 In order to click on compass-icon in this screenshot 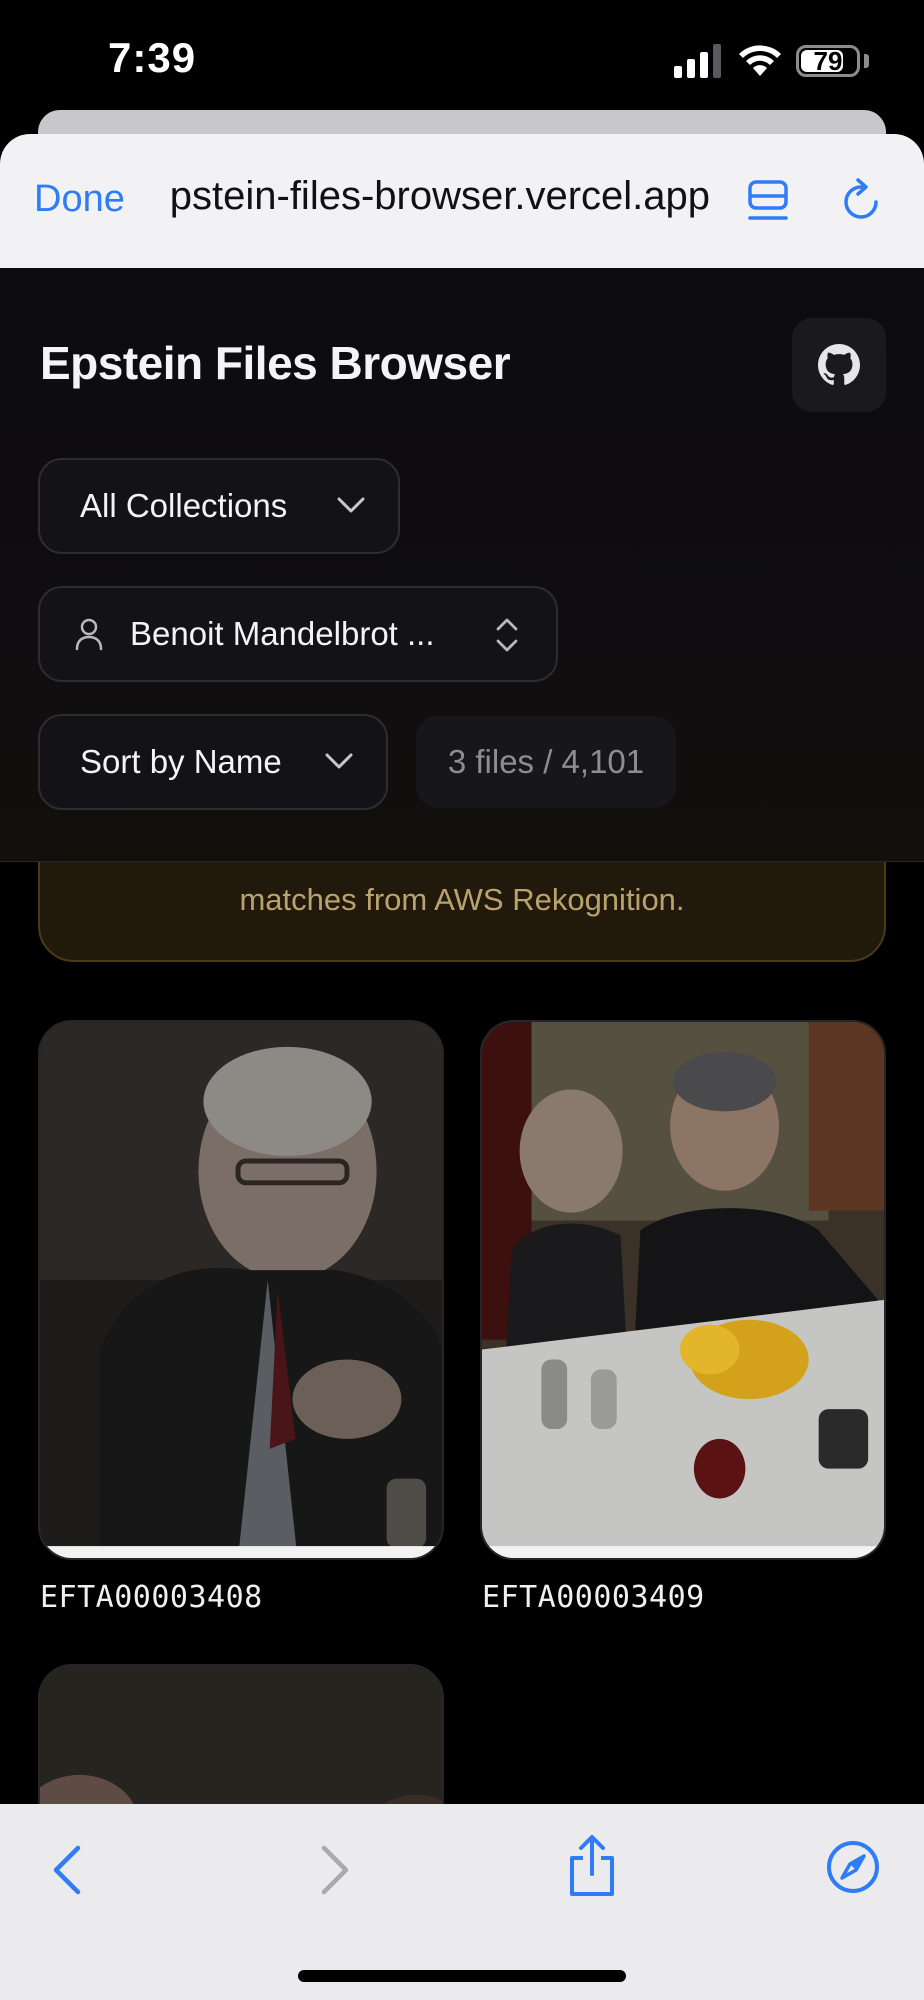, I will do `click(853, 1867)`.